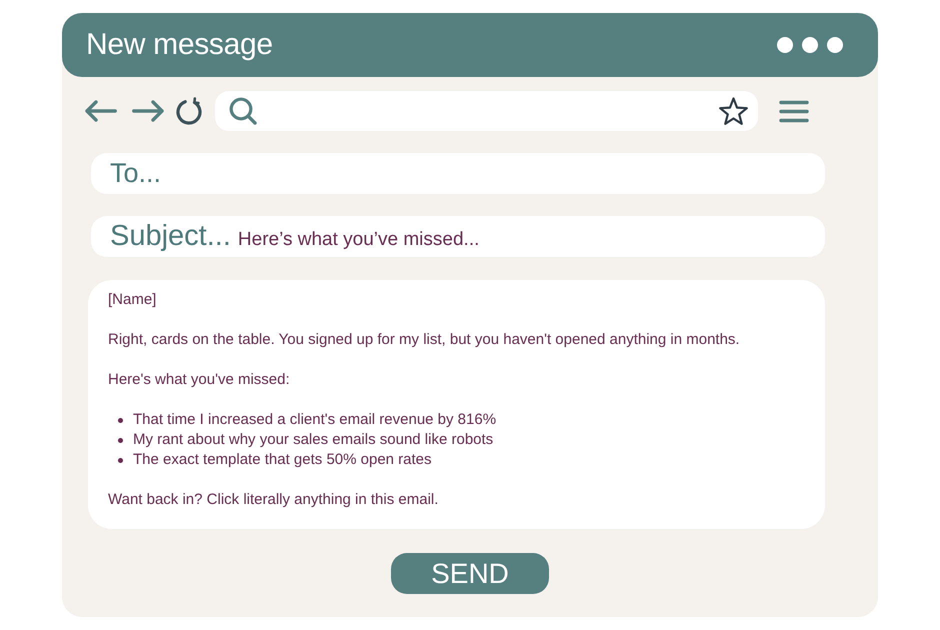  I want to click on forward-arrow-icon, so click(148, 111).